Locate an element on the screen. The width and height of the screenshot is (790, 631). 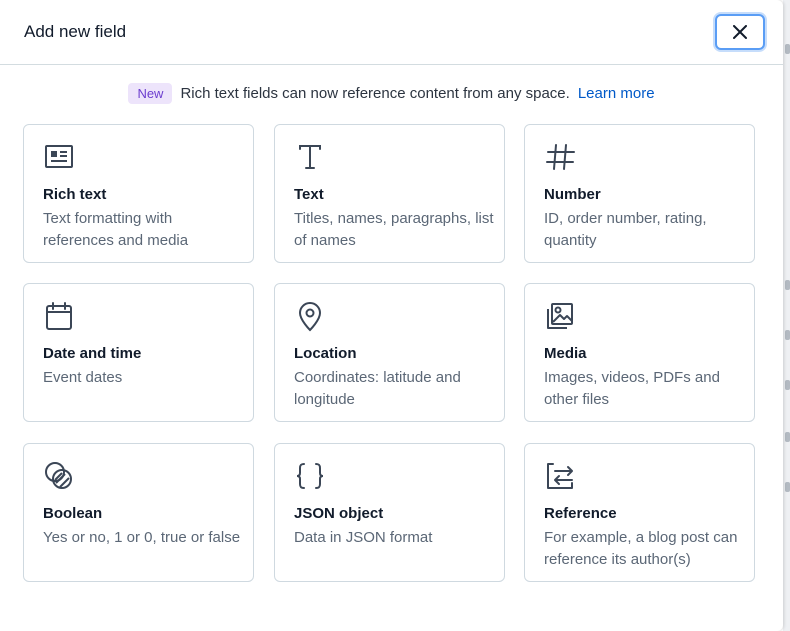
field-type-name: JSON object is located at coordinates (339, 513).